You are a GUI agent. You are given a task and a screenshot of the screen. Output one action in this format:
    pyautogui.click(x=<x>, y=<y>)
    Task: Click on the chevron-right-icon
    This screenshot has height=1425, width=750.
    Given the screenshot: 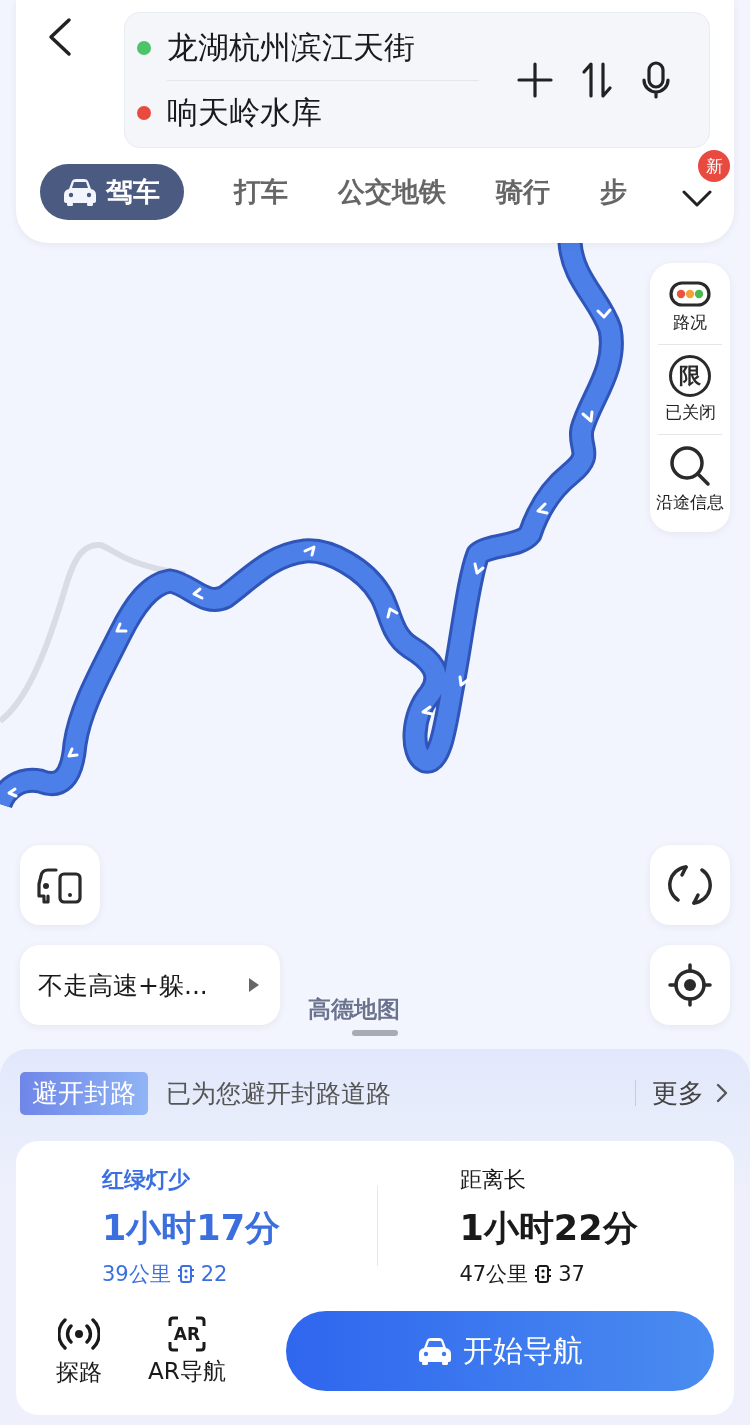 What is the action you would take?
    pyautogui.click(x=722, y=1093)
    